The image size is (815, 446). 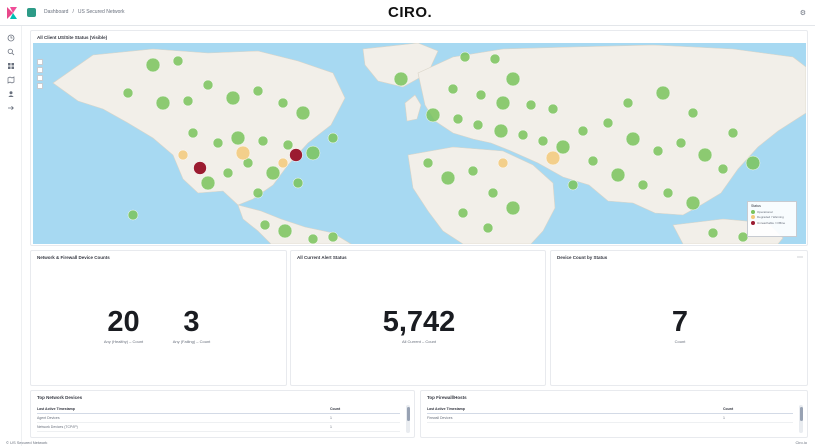 What do you see at coordinates (11, 94) in the screenshot?
I see `user-icon` at bounding box center [11, 94].